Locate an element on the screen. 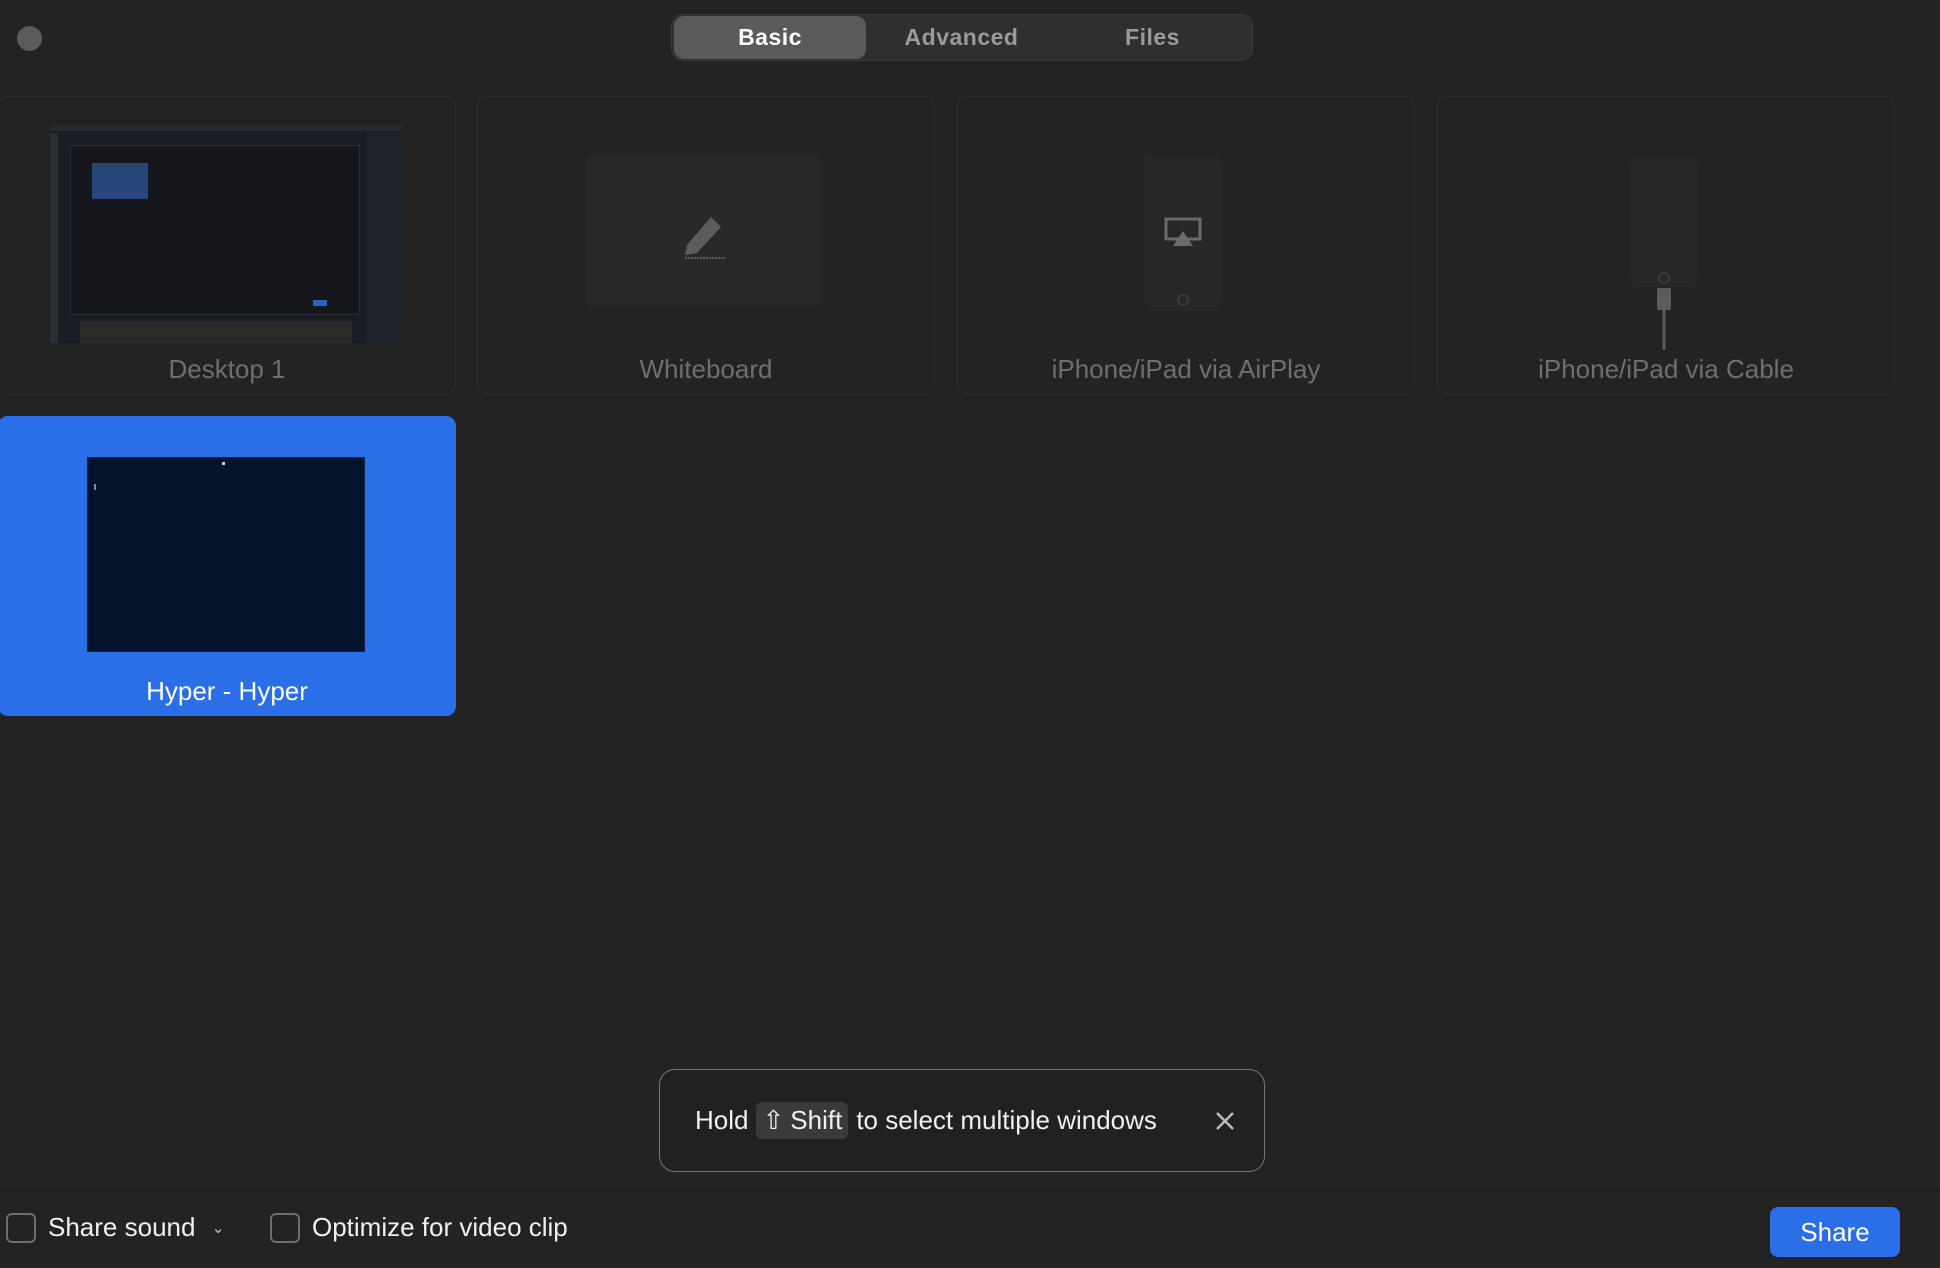  window-close-dot is located at coordinates (29, 38).